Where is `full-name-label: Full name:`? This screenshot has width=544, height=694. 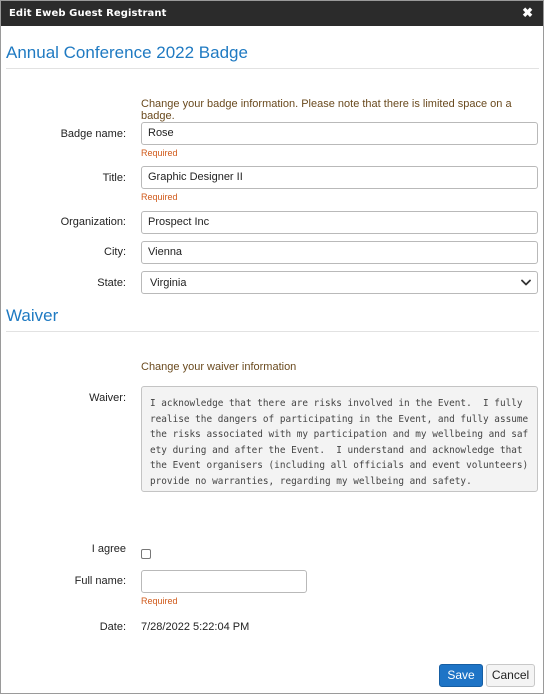 full-name-label: Full name: is located at coordinates (100, 581).